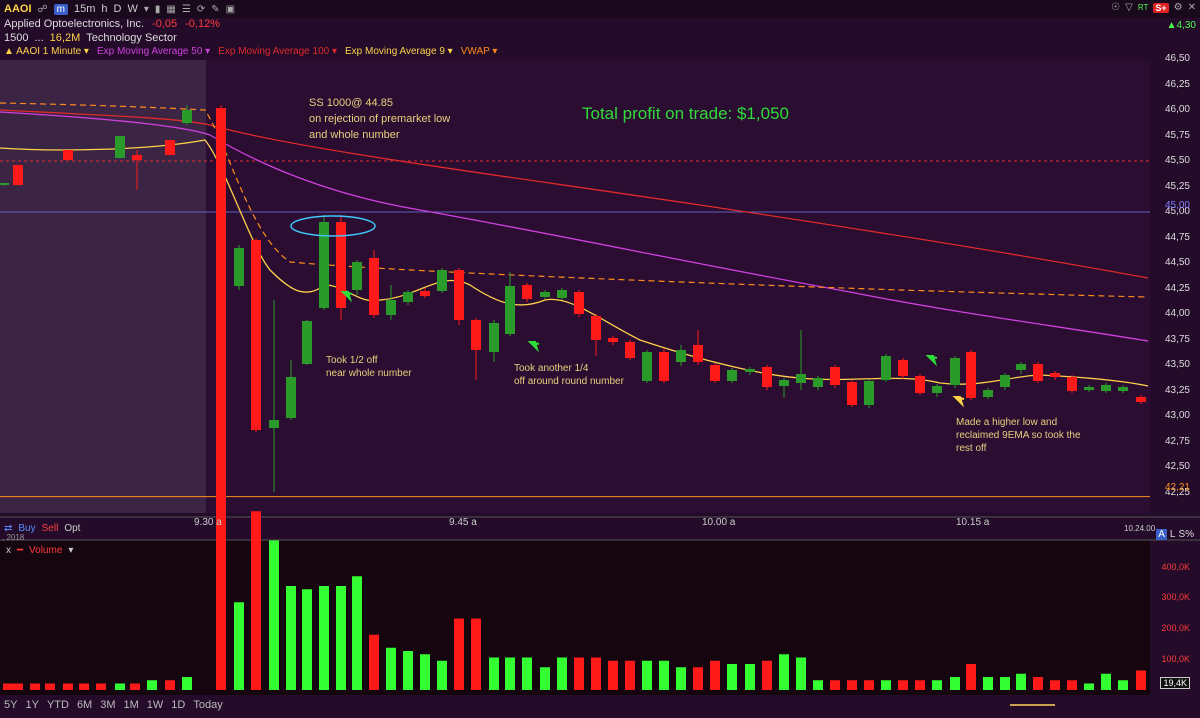  I want to click on opt-button: Opt, so click(72, 528).